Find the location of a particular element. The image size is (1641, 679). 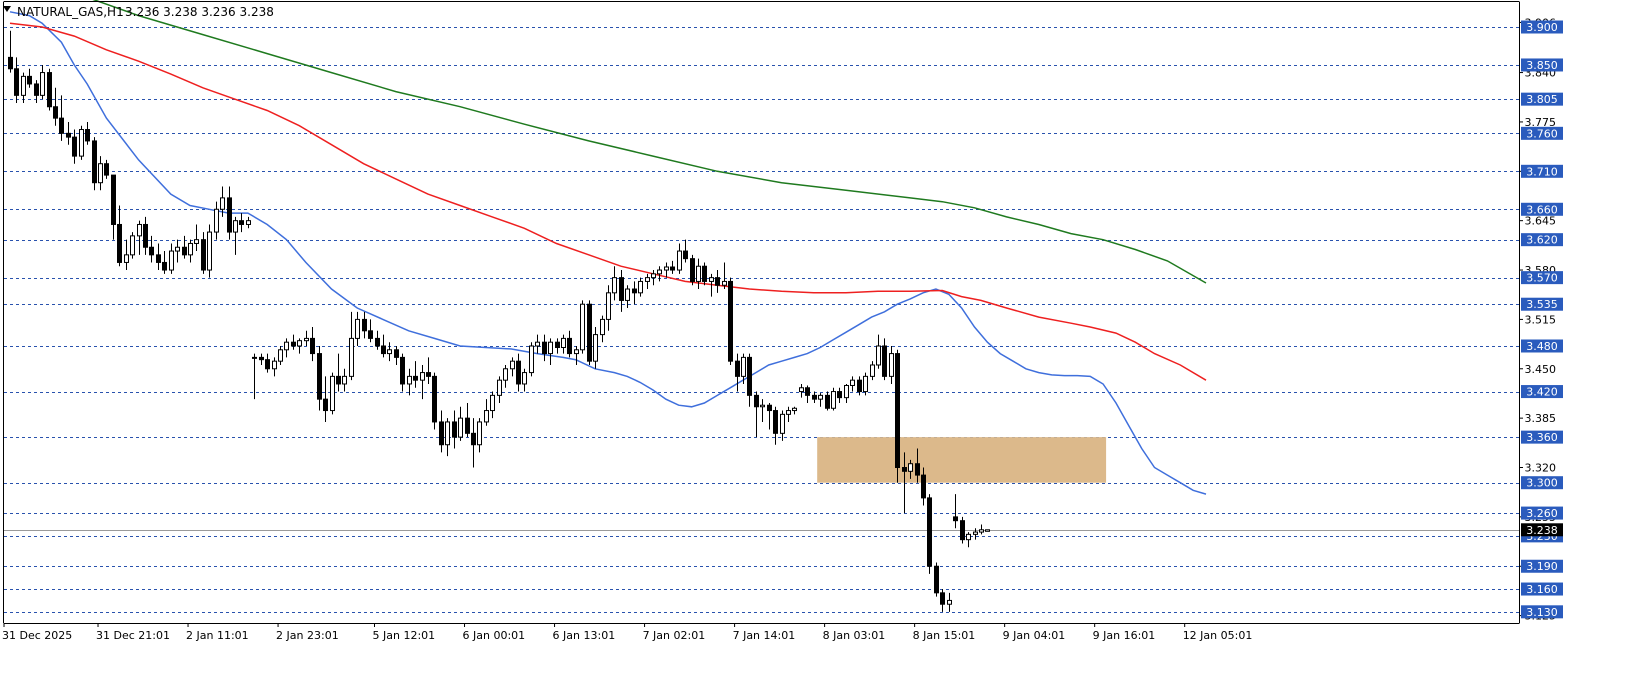

level-label: 3.480 is located at coordinates (1542, 346).